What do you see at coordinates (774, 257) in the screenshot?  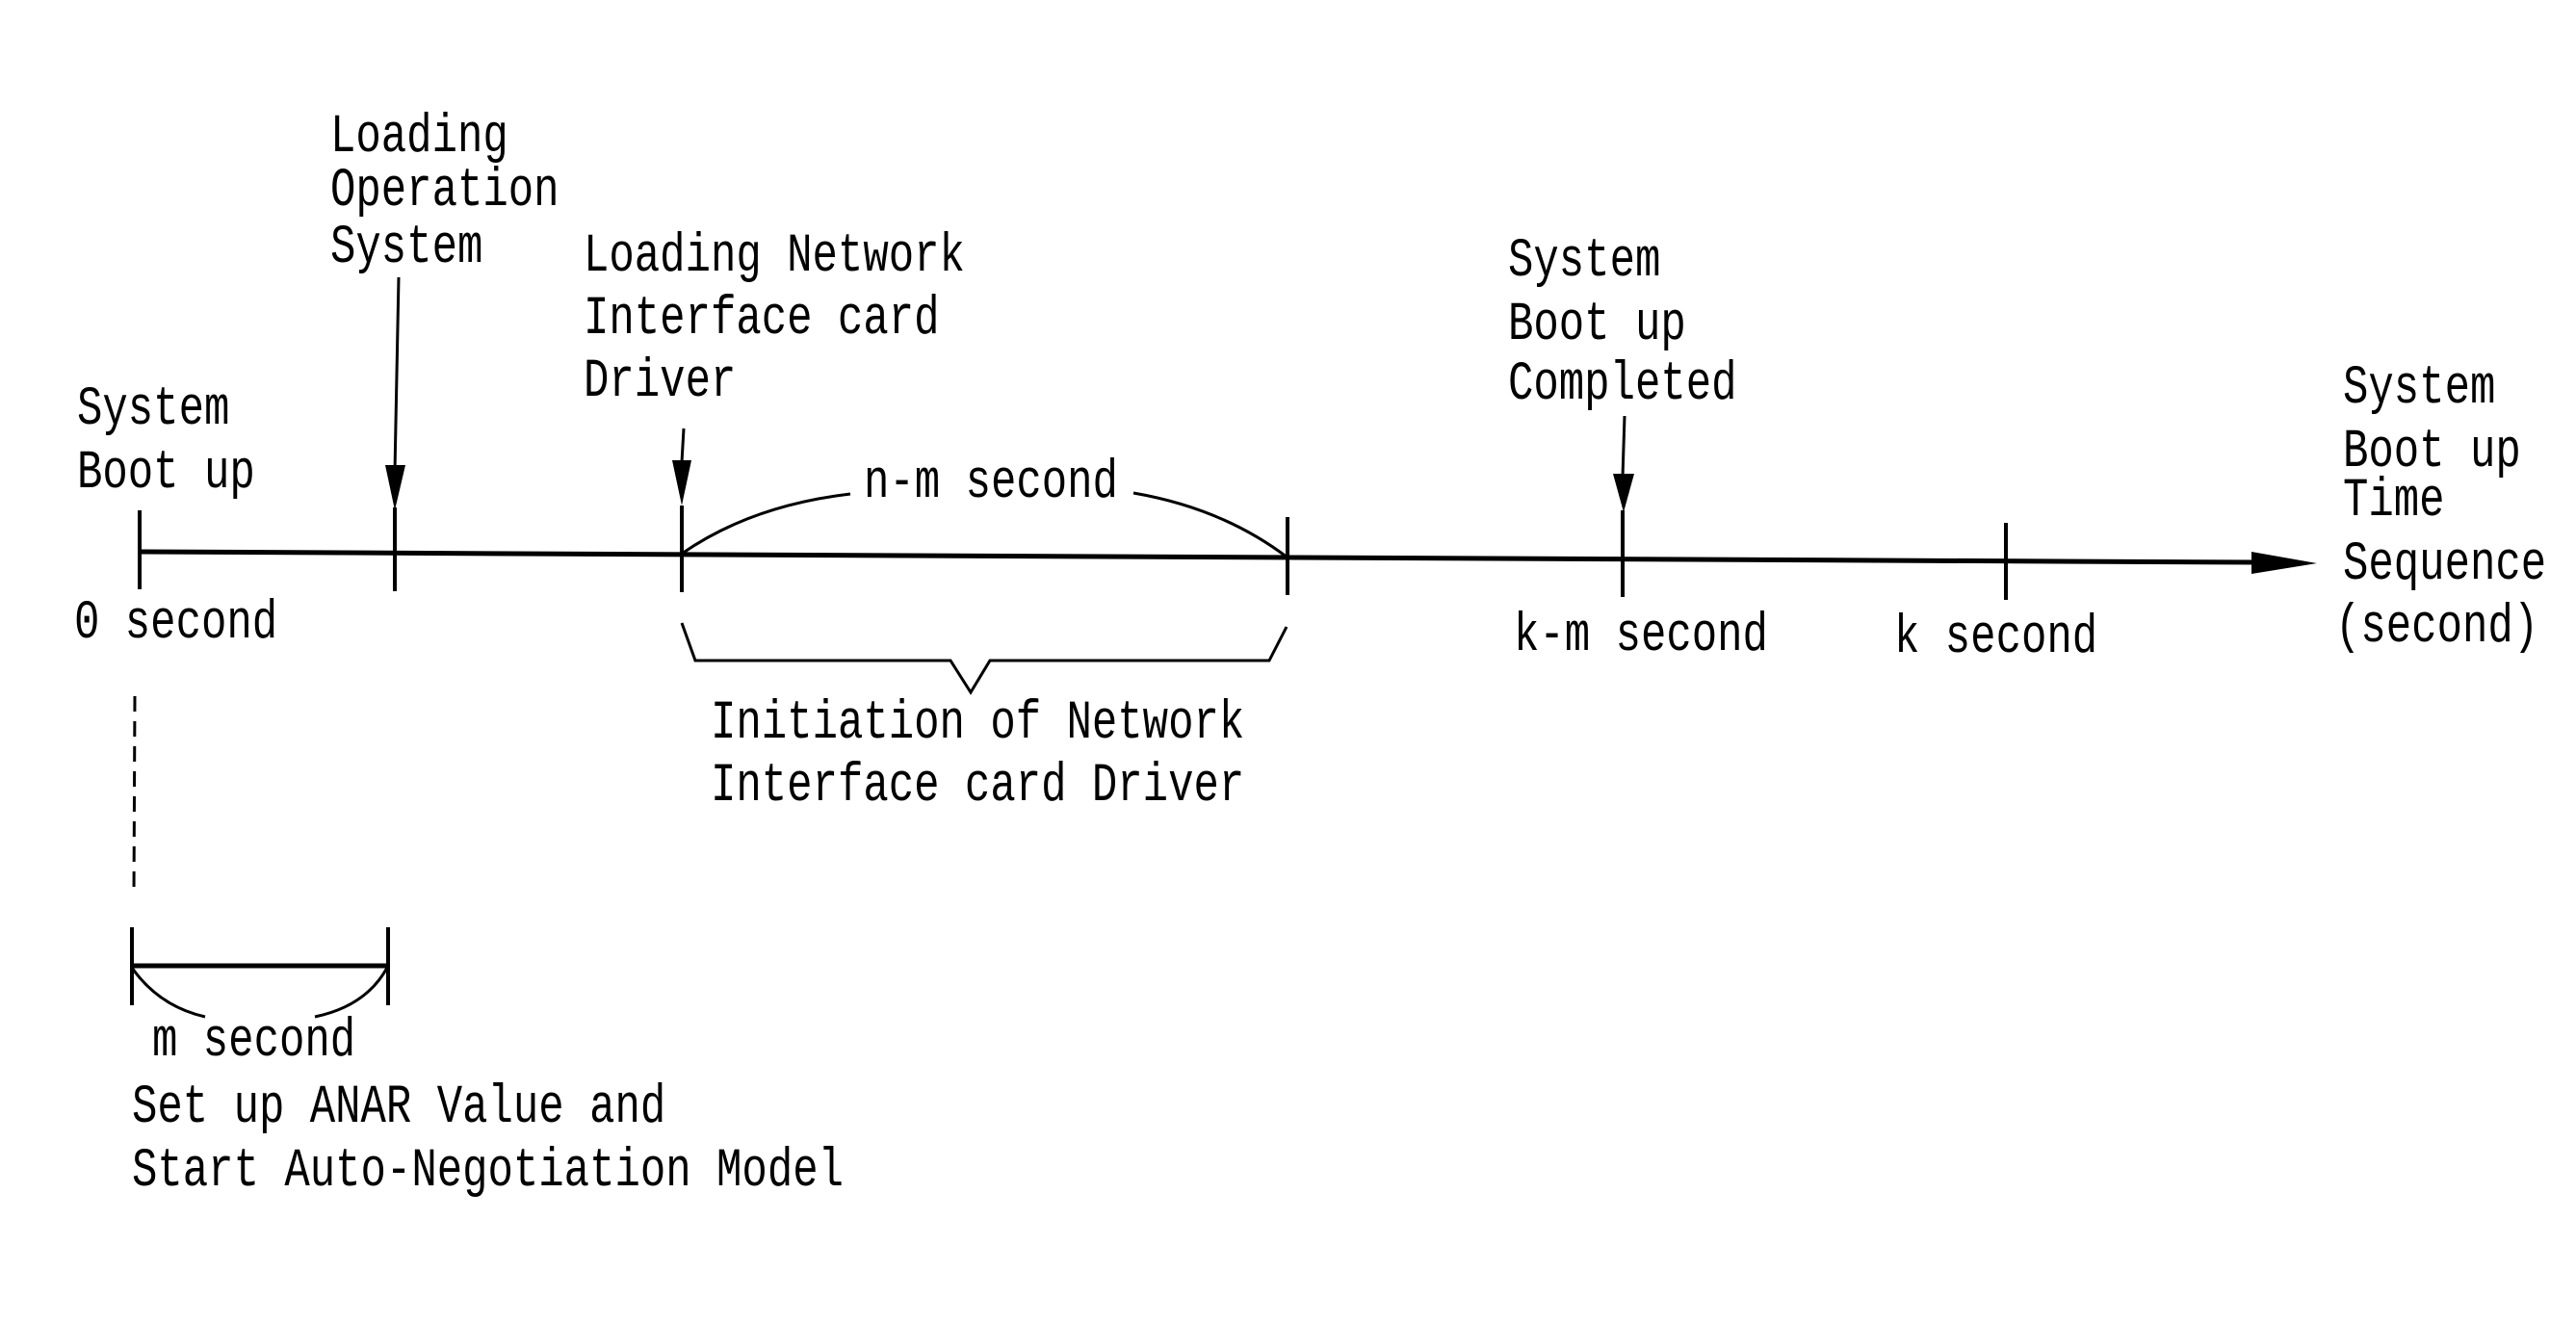 I see `nic-label-line: Loading Network` at bounding box center [774, 257].